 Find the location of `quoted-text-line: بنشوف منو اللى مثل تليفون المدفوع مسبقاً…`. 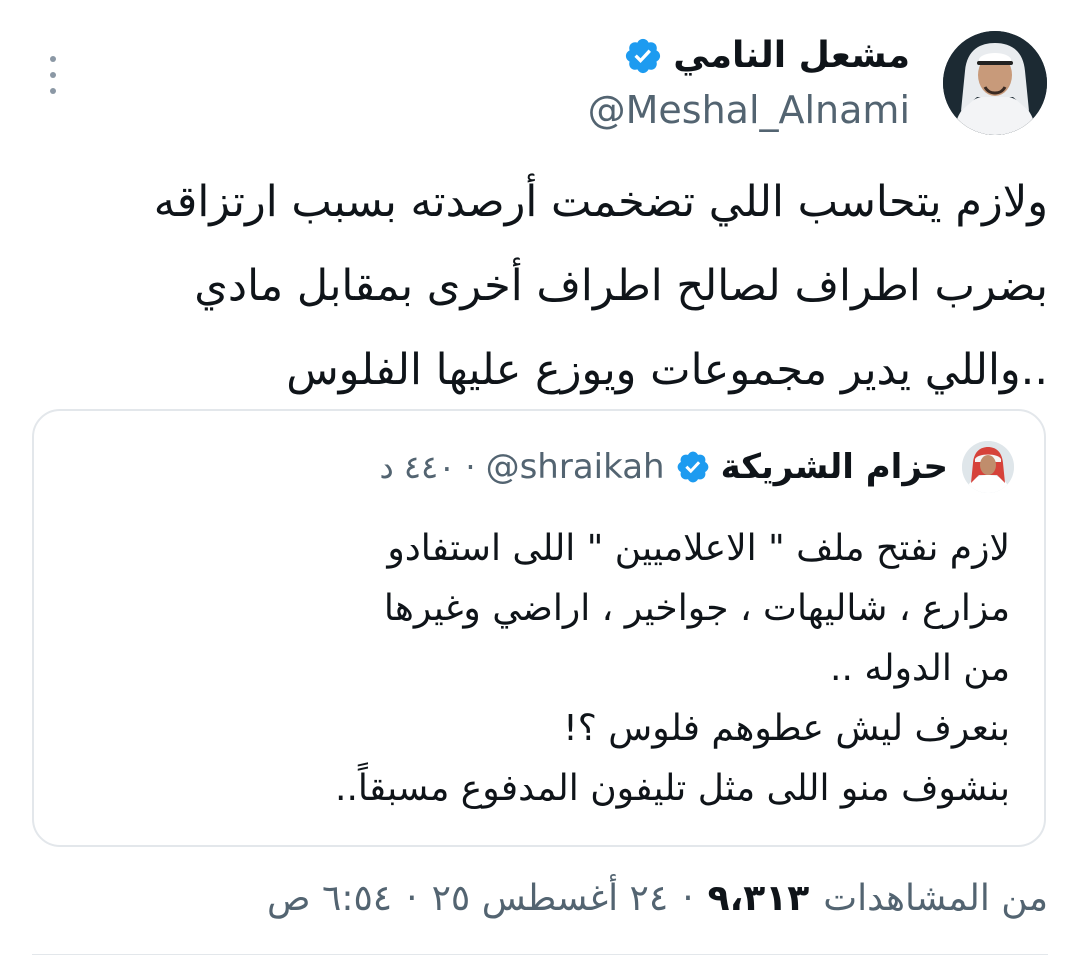

quoted-text-line: بنشوف منو اللى مثل تليفون المدفوع مسبقاً… is located at coordinates (672, 788).